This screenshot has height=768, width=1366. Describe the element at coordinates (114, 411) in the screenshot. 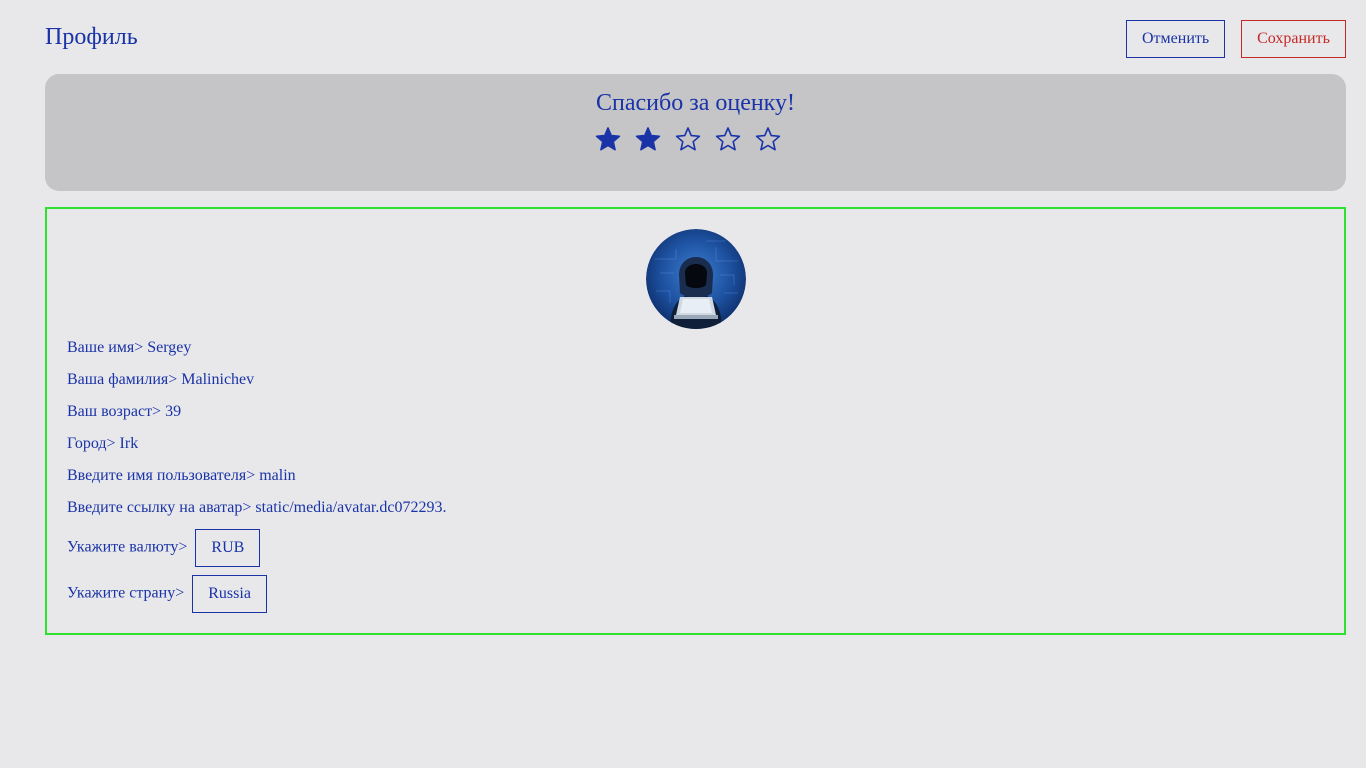

I see `field-label: Ваш возраст>` at that location.